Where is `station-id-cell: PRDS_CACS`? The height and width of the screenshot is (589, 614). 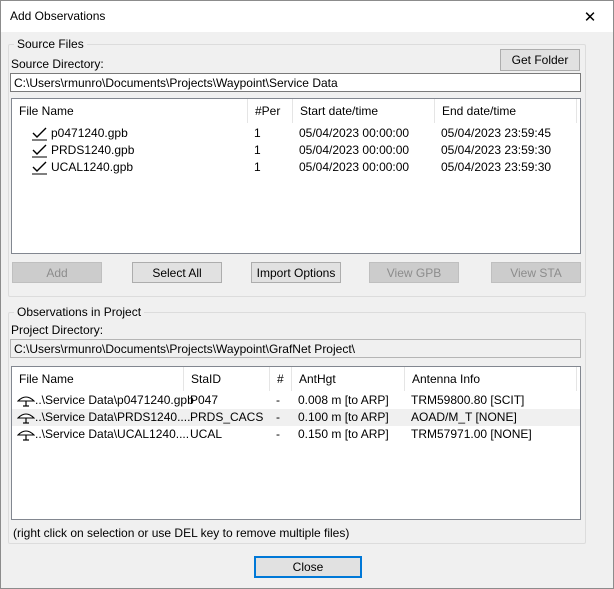 station-id-cell: PRDS_CACS is located at coordinates (227, 417).